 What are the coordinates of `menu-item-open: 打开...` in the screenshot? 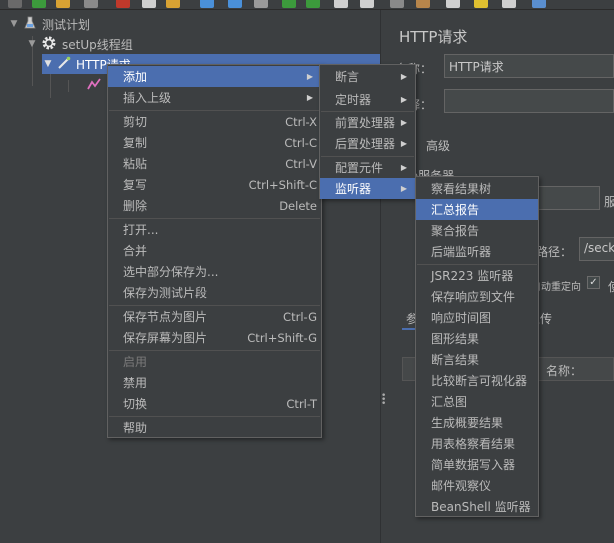 It's located at (214, 229).